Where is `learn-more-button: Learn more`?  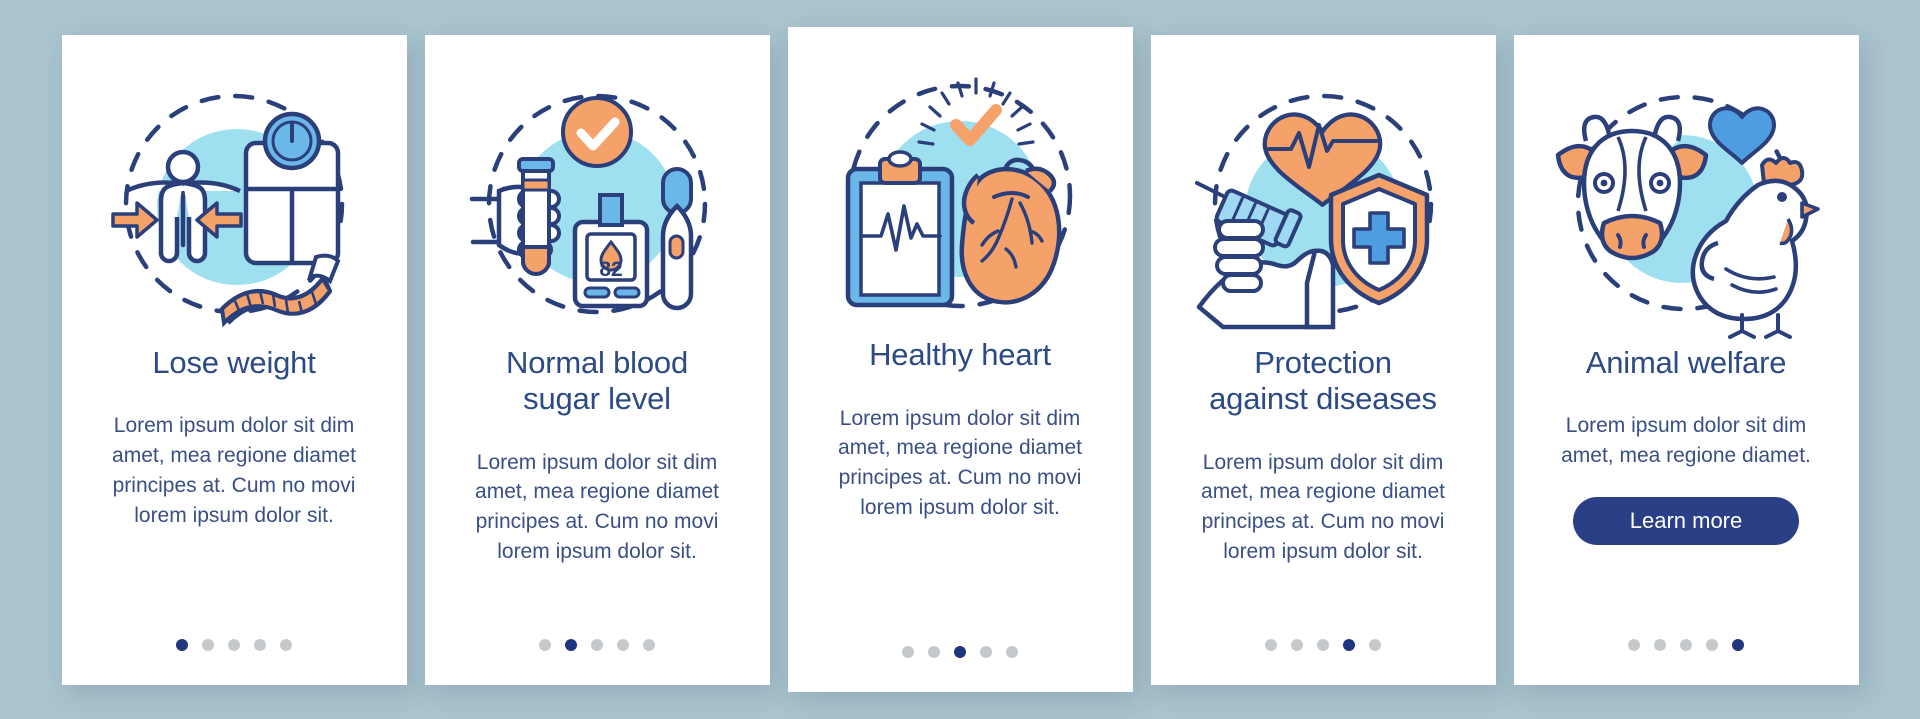 learn-more-button: Learn more is located at coordinates (1686, 520).